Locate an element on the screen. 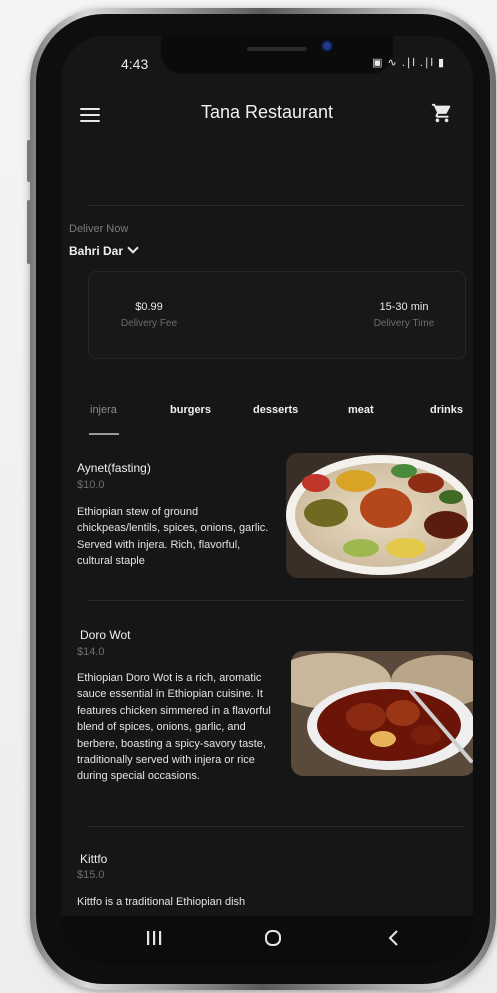  delivery-time-caption: Delivery Time is located at coordinates (404, 323).